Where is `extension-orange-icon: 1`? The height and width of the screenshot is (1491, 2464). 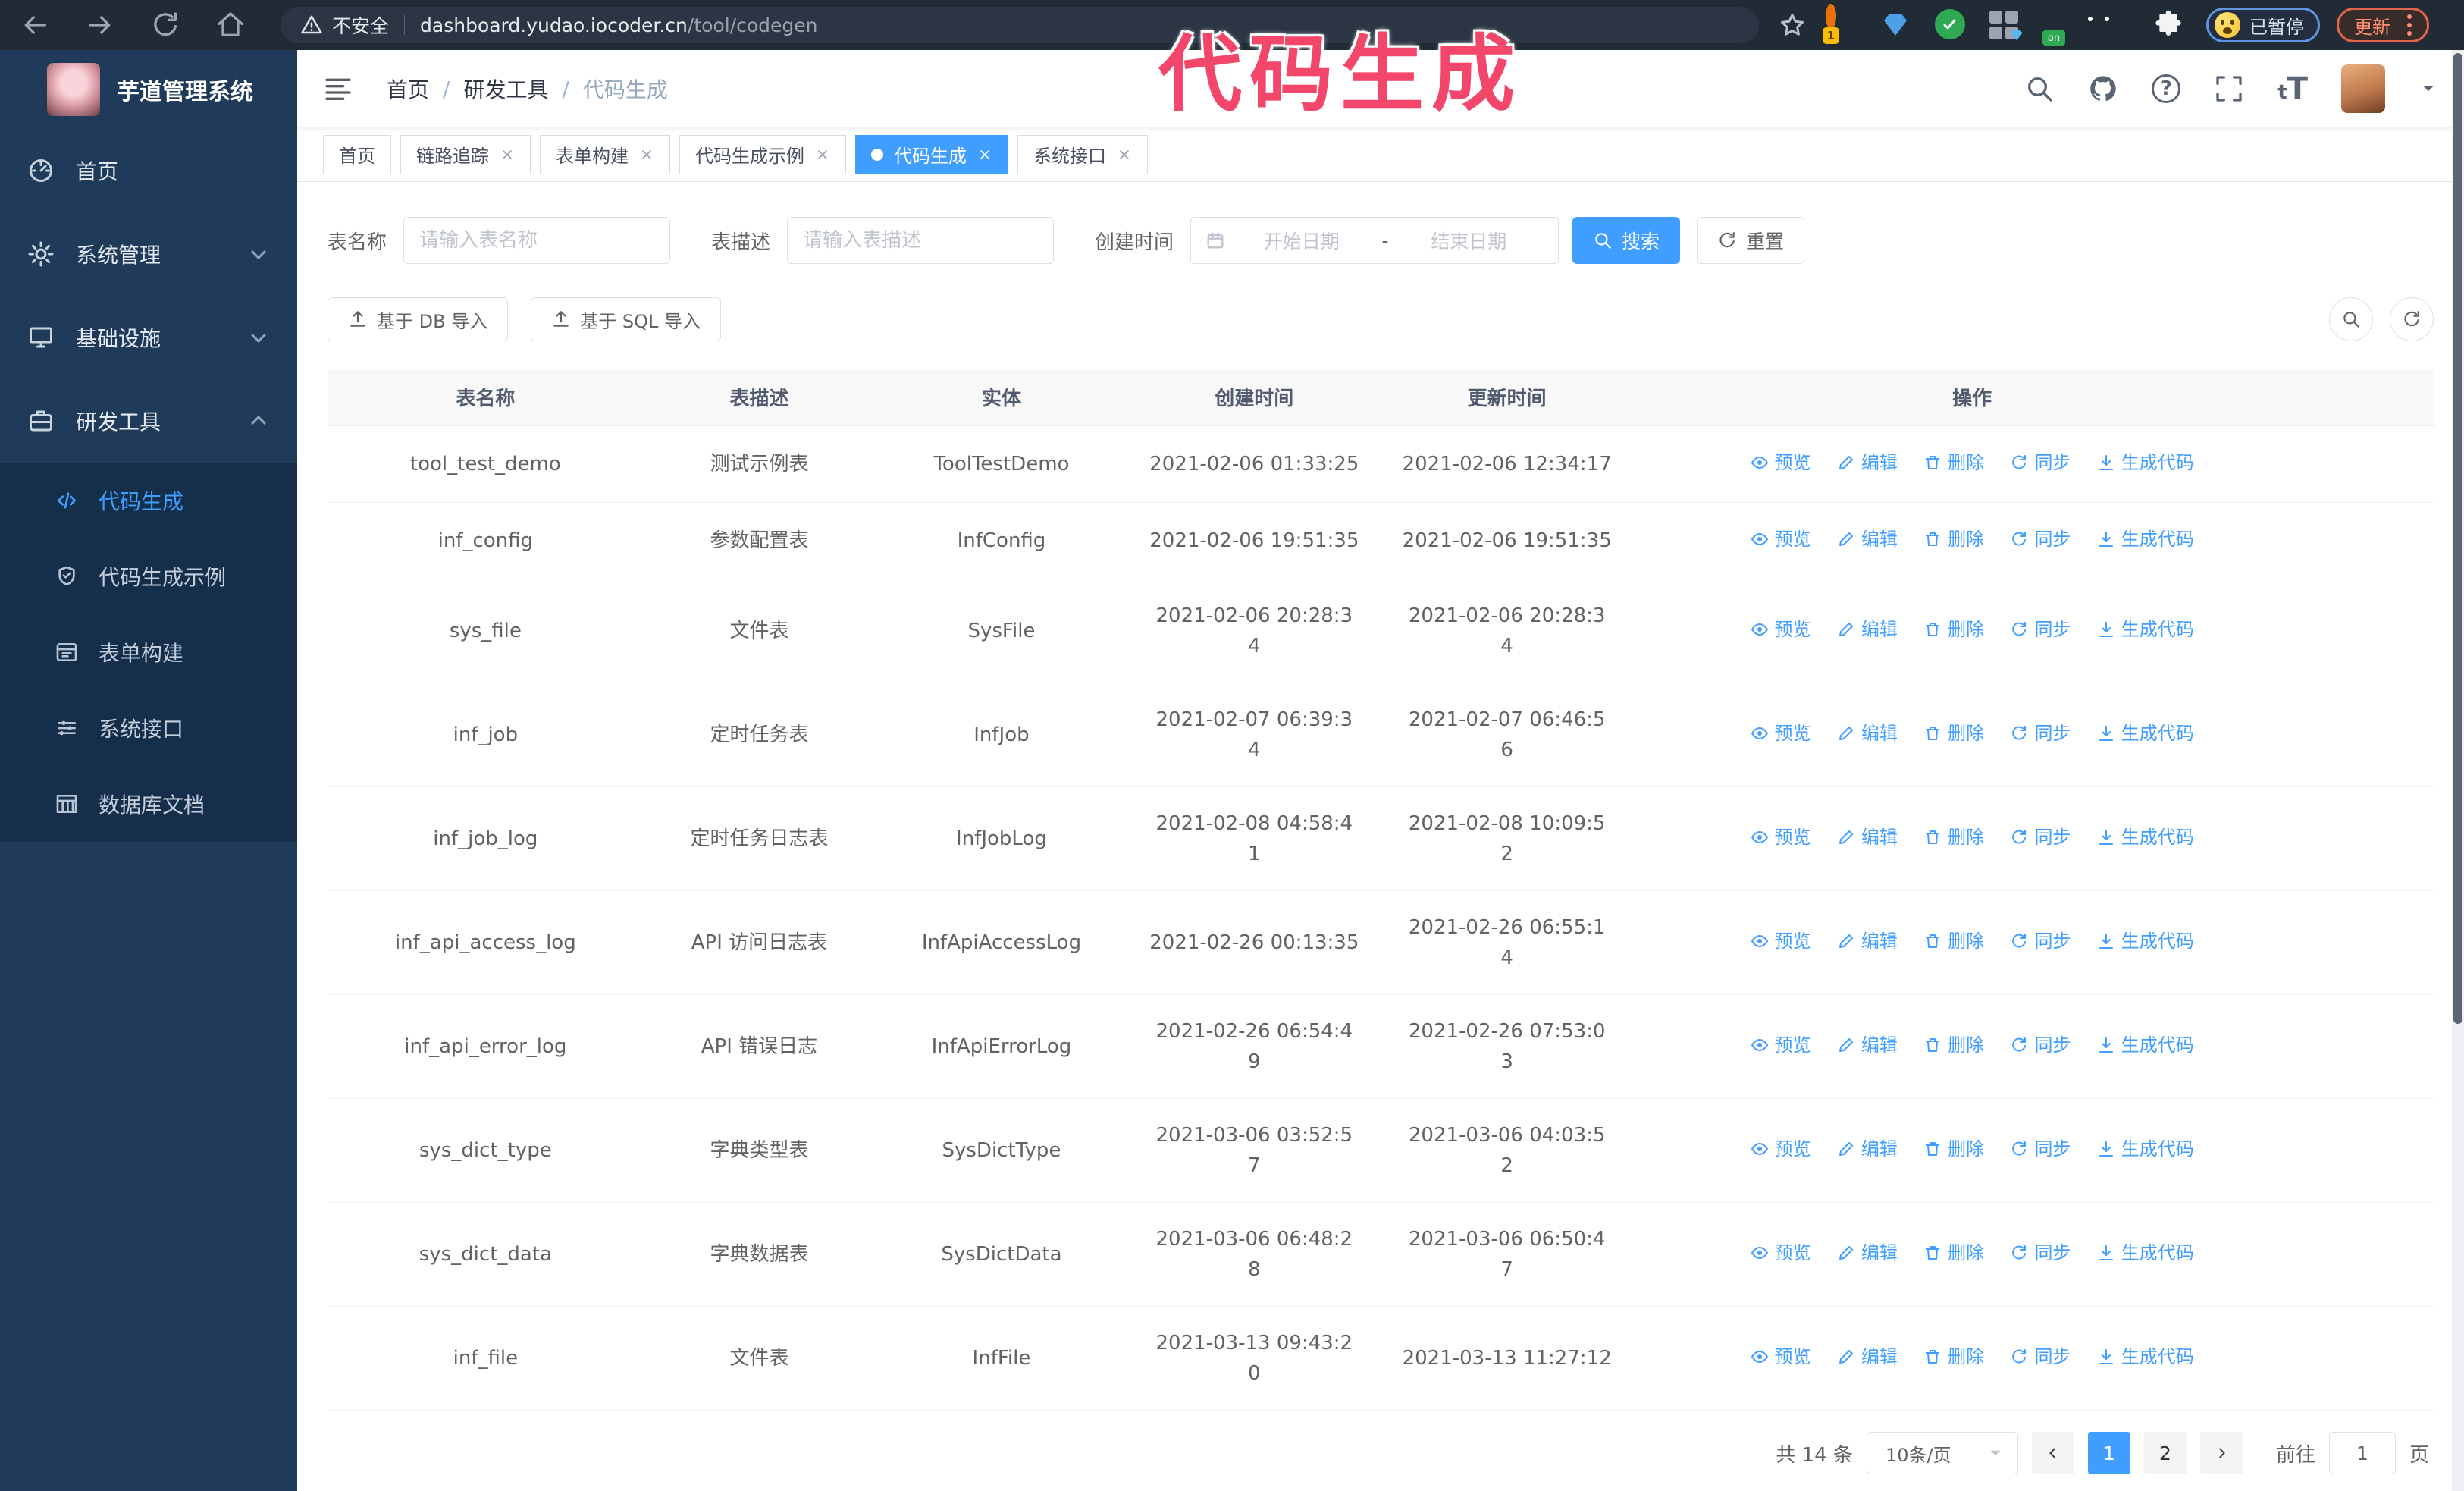
extension-orange-icon: 1 is located at coordinates (1840, 24).